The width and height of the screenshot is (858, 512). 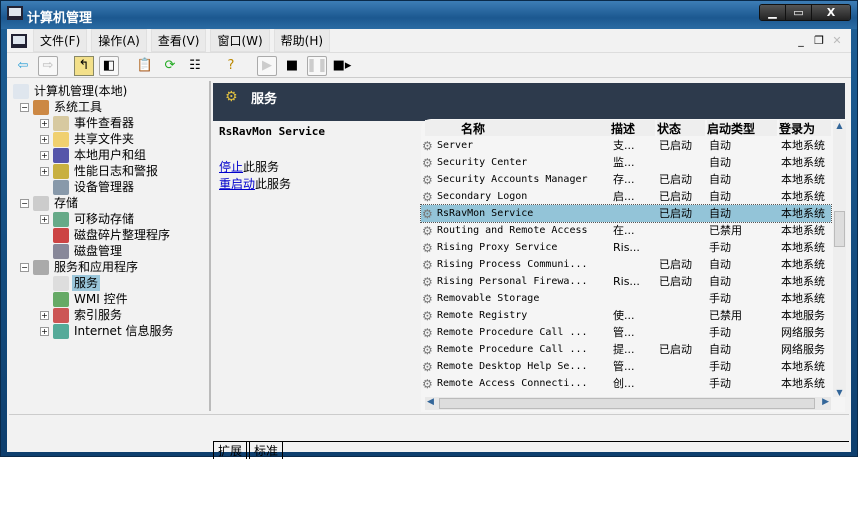 What do you see at coordinates (240, 40) in the screenshot?
I see `menu-window: 窗口(W)` at bounding box center [240, 40].